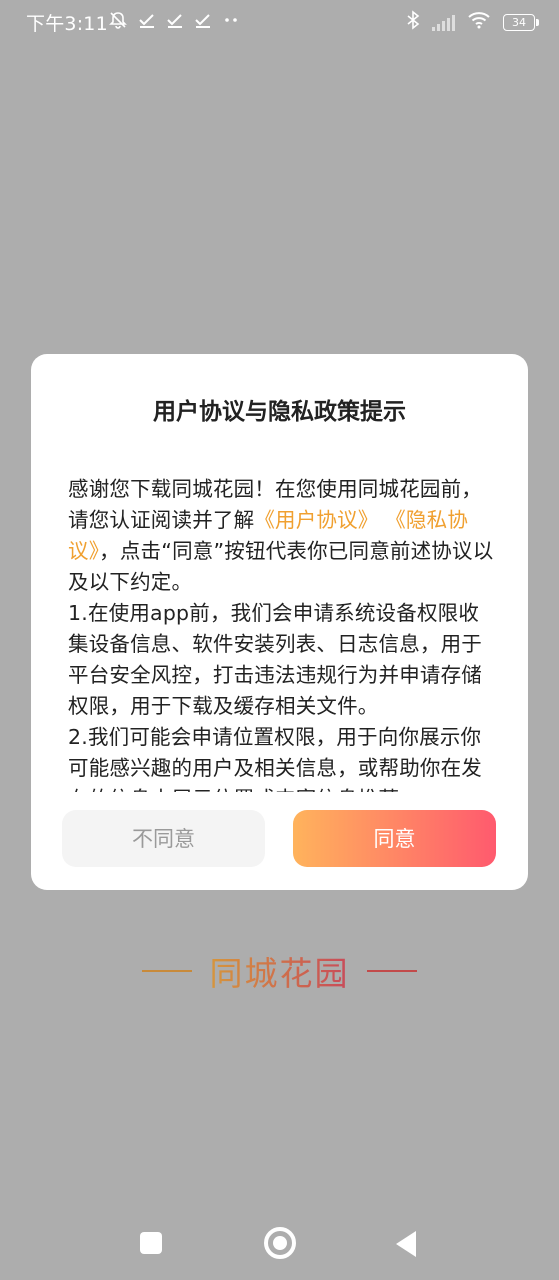  What do you see at coordinates (167, 971) in the screenshot?
I see `brand-divider-left` at bounding box center [167, 971].